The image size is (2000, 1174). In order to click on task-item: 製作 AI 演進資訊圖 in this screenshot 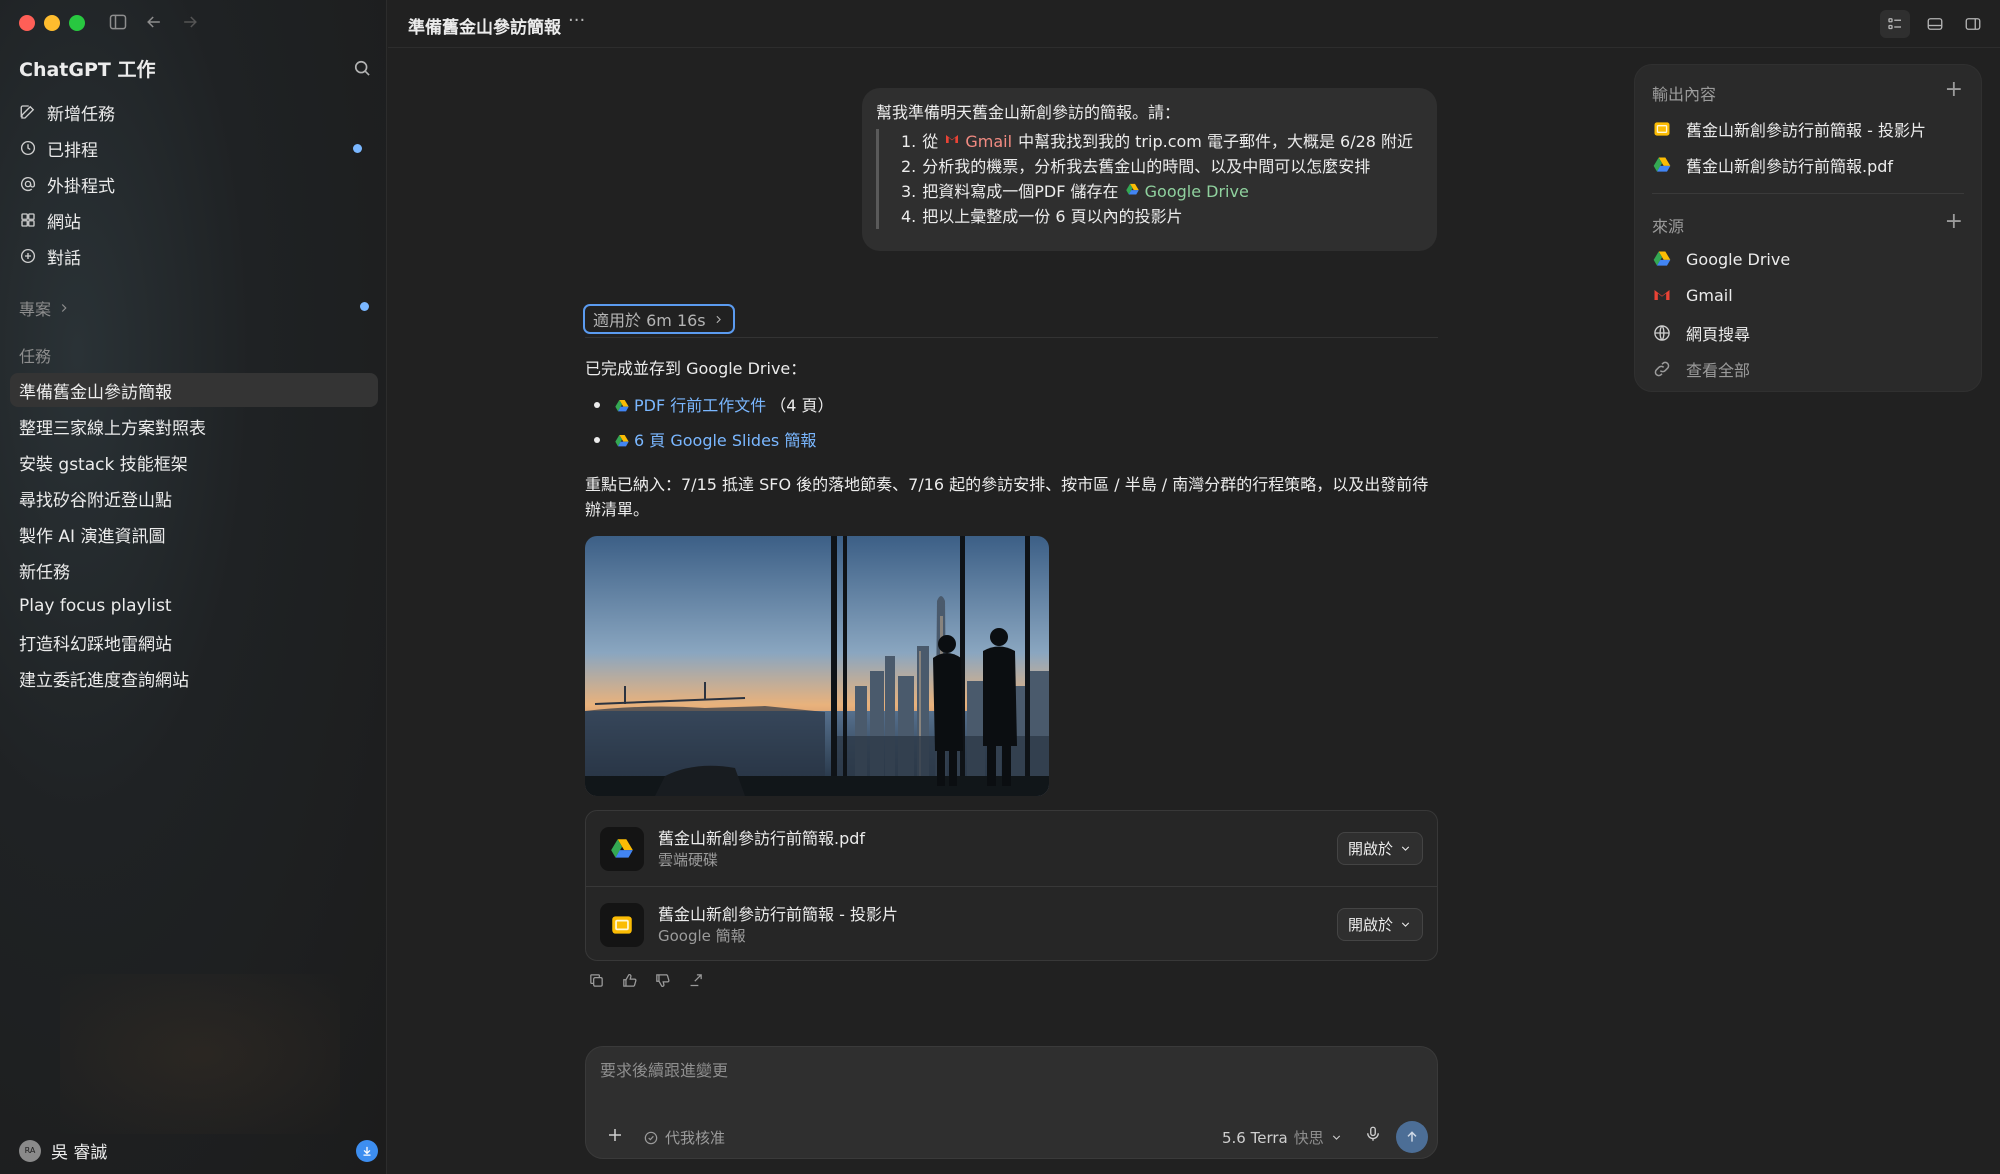, I will do `click(194, 534)`.